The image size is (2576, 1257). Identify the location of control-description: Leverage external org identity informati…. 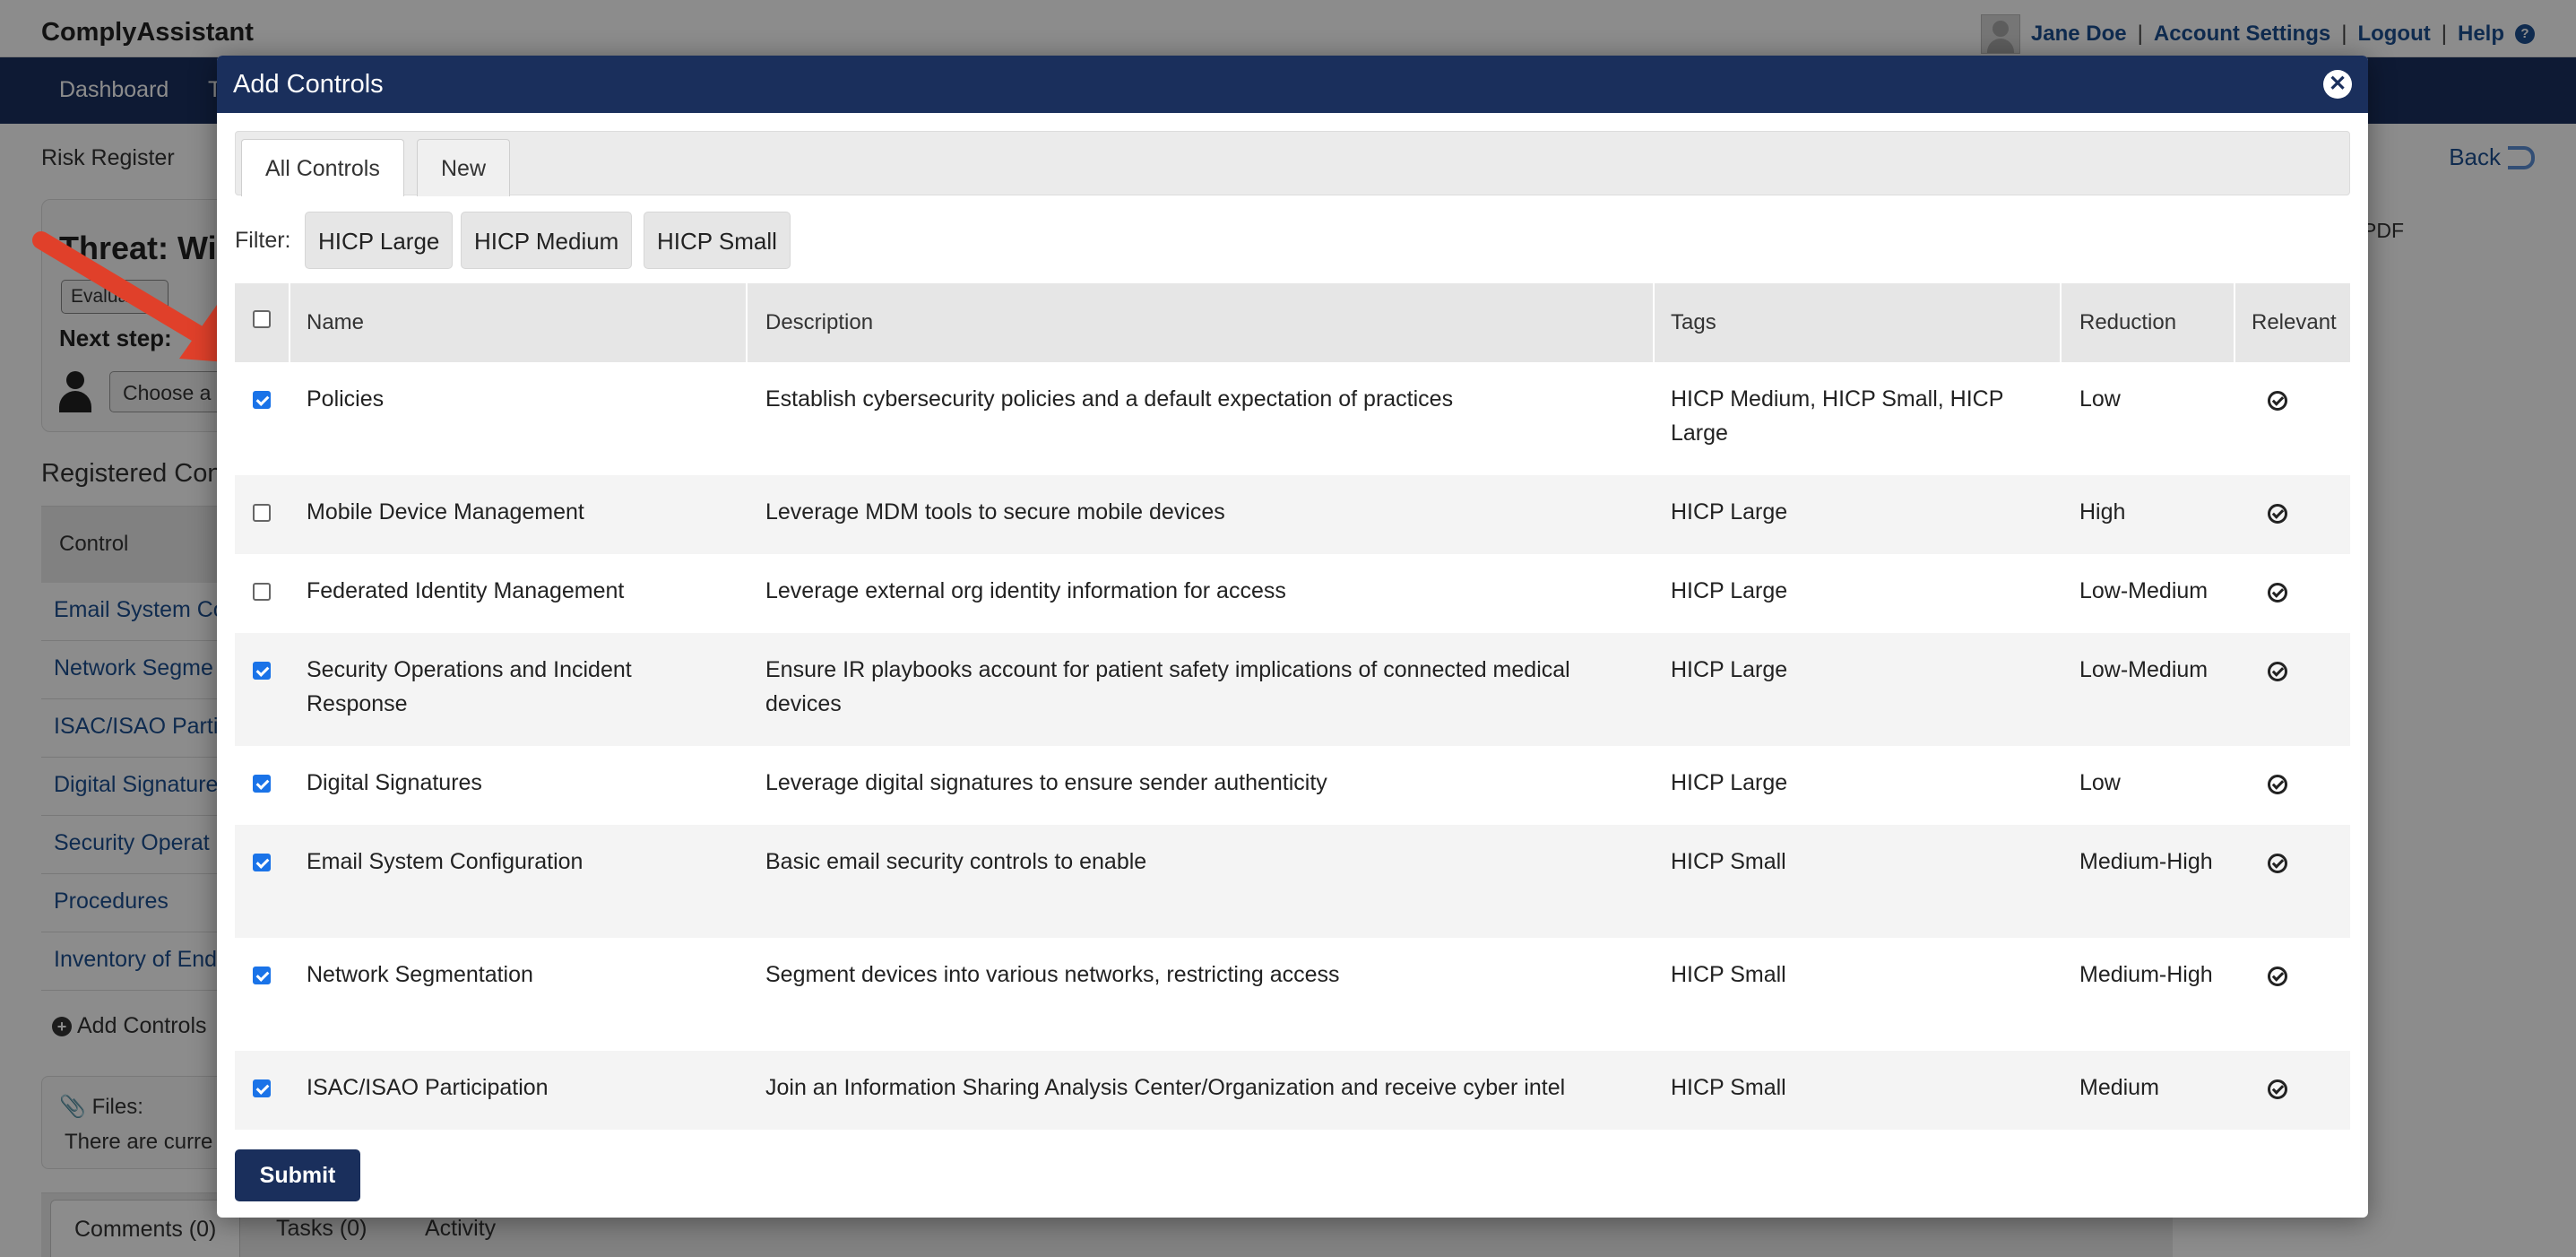
(1025, 590).